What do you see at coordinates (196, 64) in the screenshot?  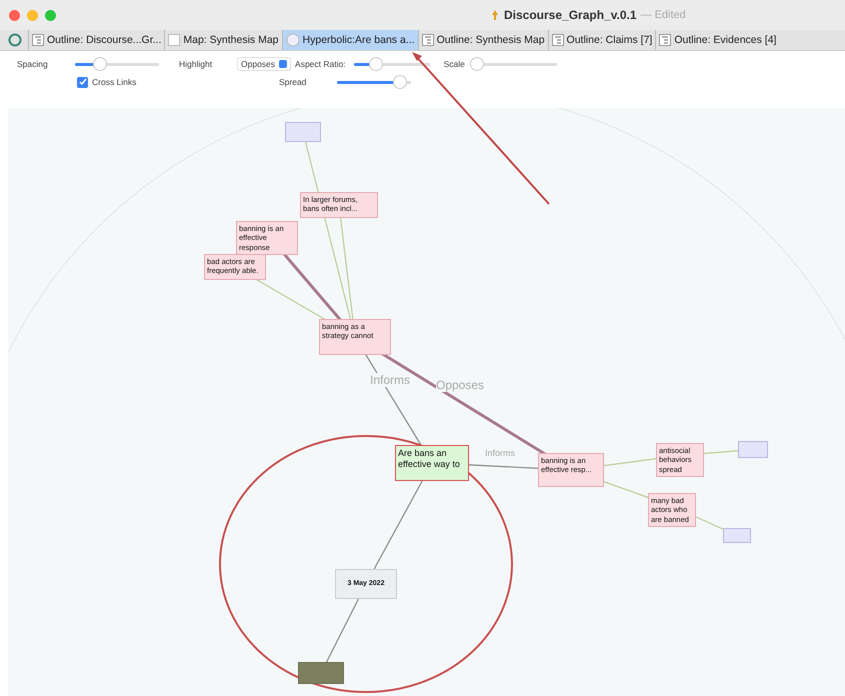 I see `highlight-label: Highlight` at bounding box center [196, 64].